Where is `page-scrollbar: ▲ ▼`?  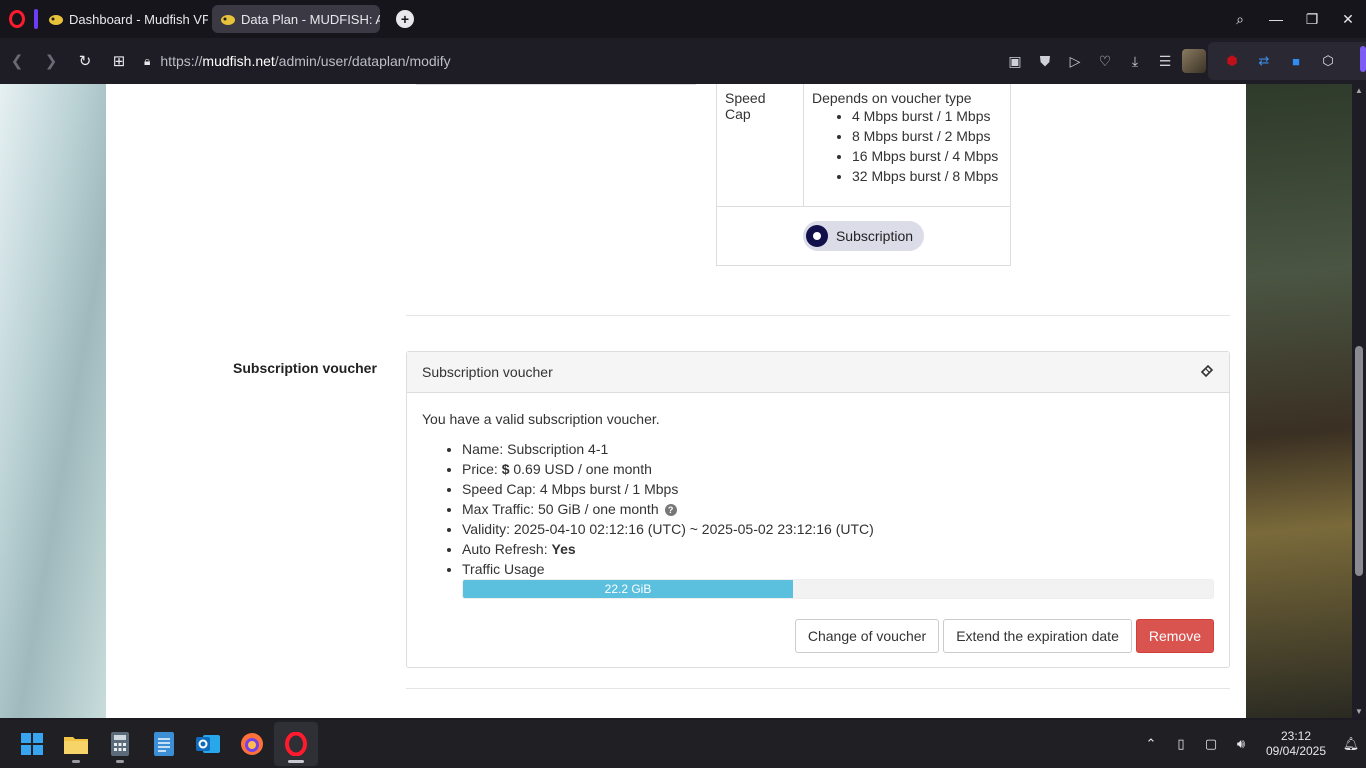
page-scrollbar: ▲ ▼ is located at coordinates (1359, 401).